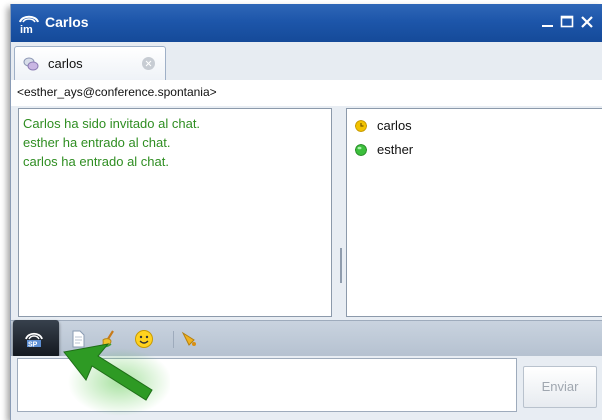 This screenshot has width=602, height=420. Describe the element at coordinates (112, 123) in the screenshot. I see `chat-message: Carlos ha sido invitado al chat.` at that location.